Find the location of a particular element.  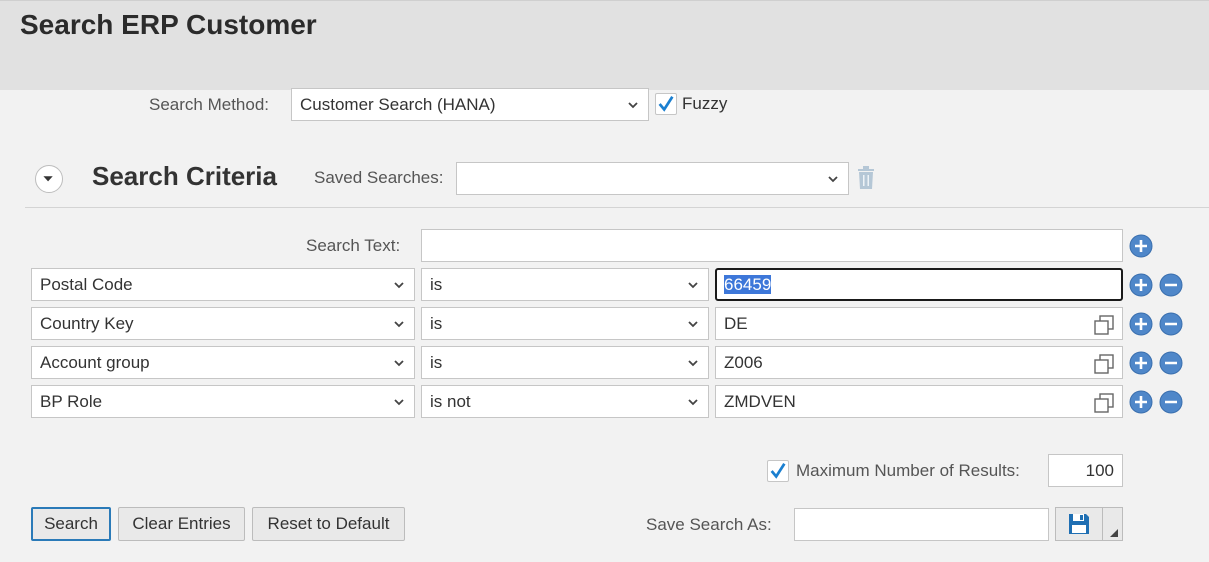

criteria-value-input: DE is located at coordinates (919, 323).